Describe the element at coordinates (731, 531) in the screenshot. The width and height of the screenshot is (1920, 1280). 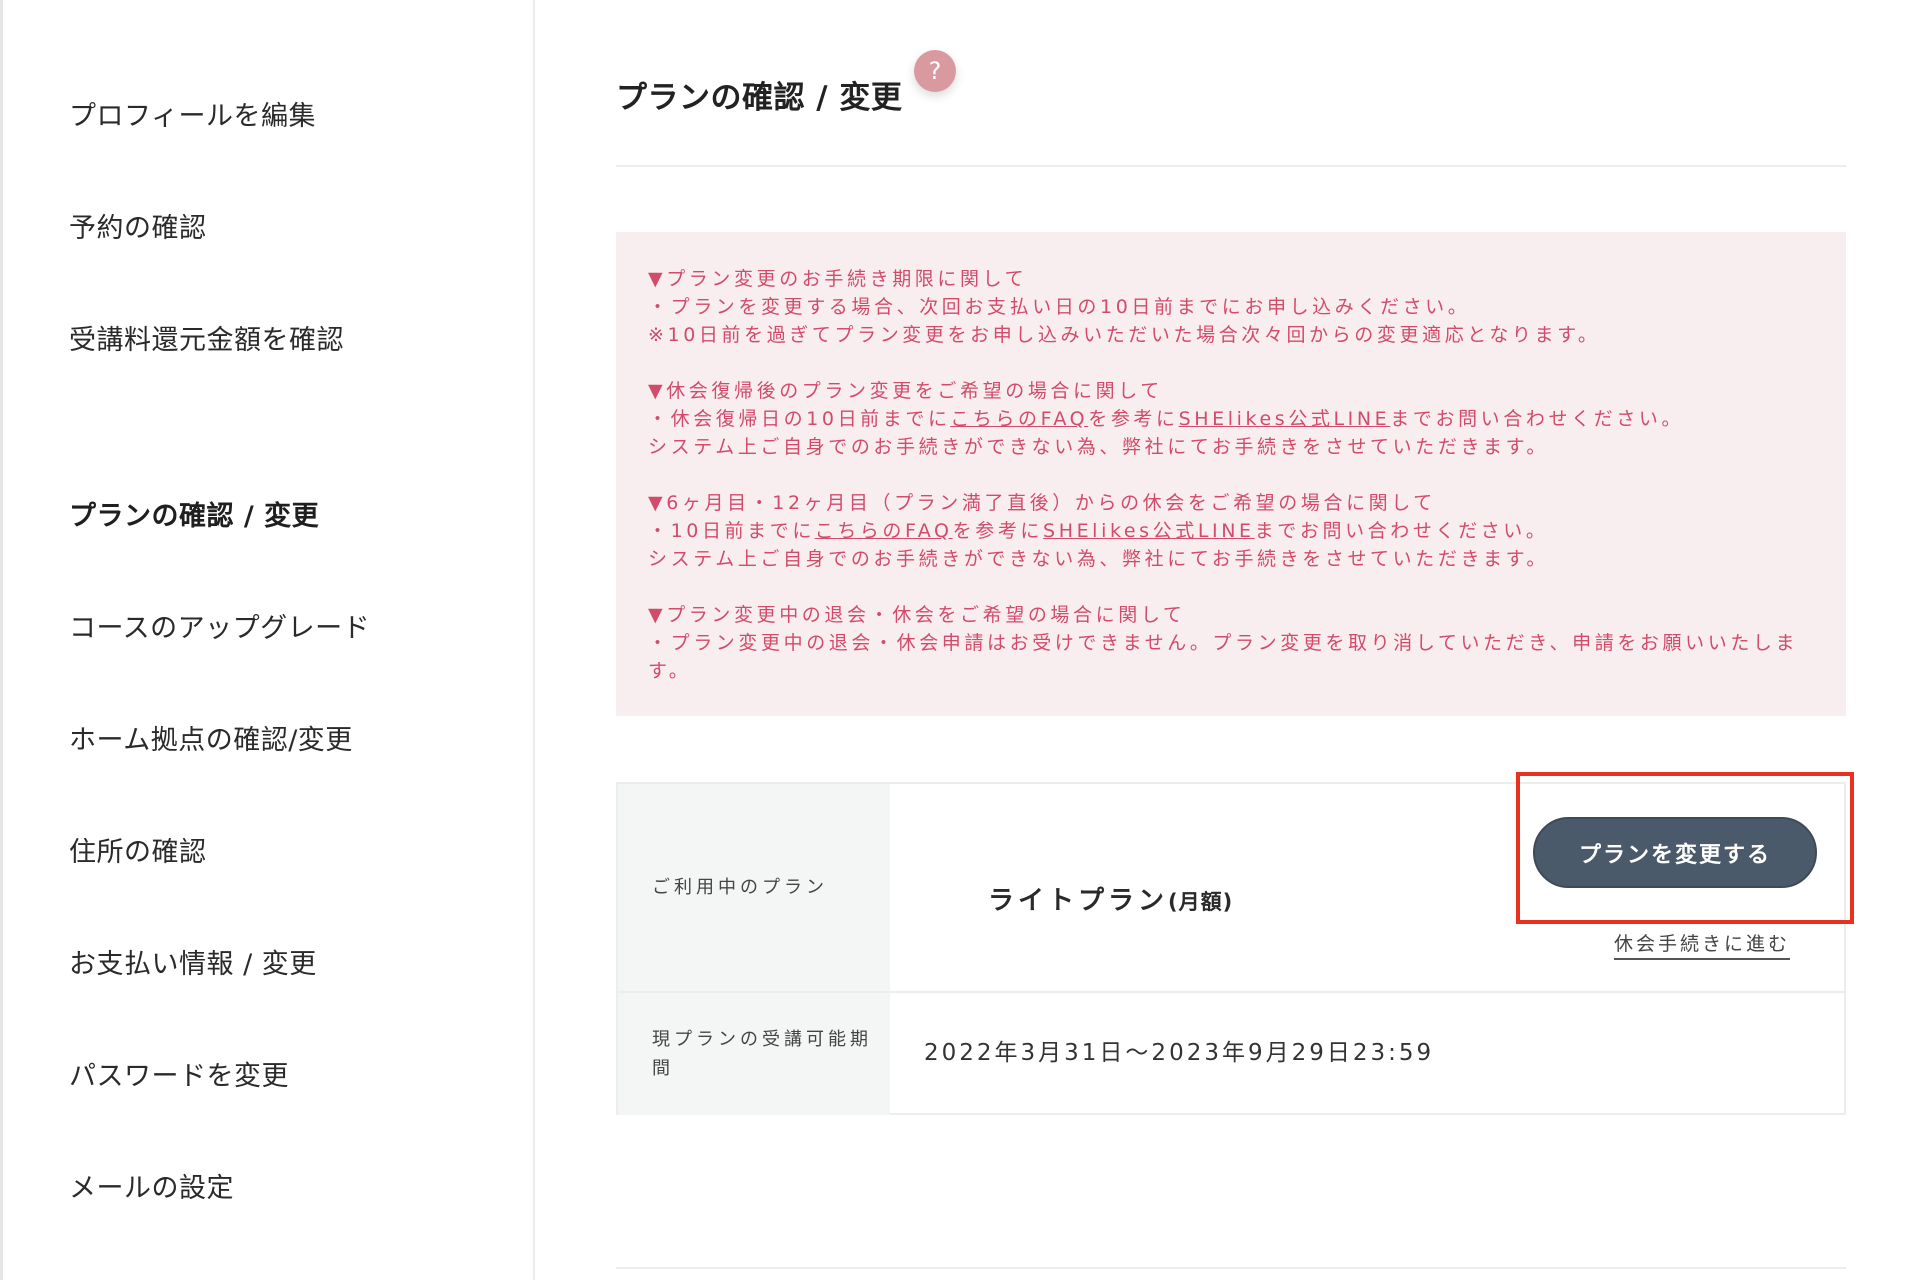
I see `notice-text-segment: ・10日前までに` at that location.